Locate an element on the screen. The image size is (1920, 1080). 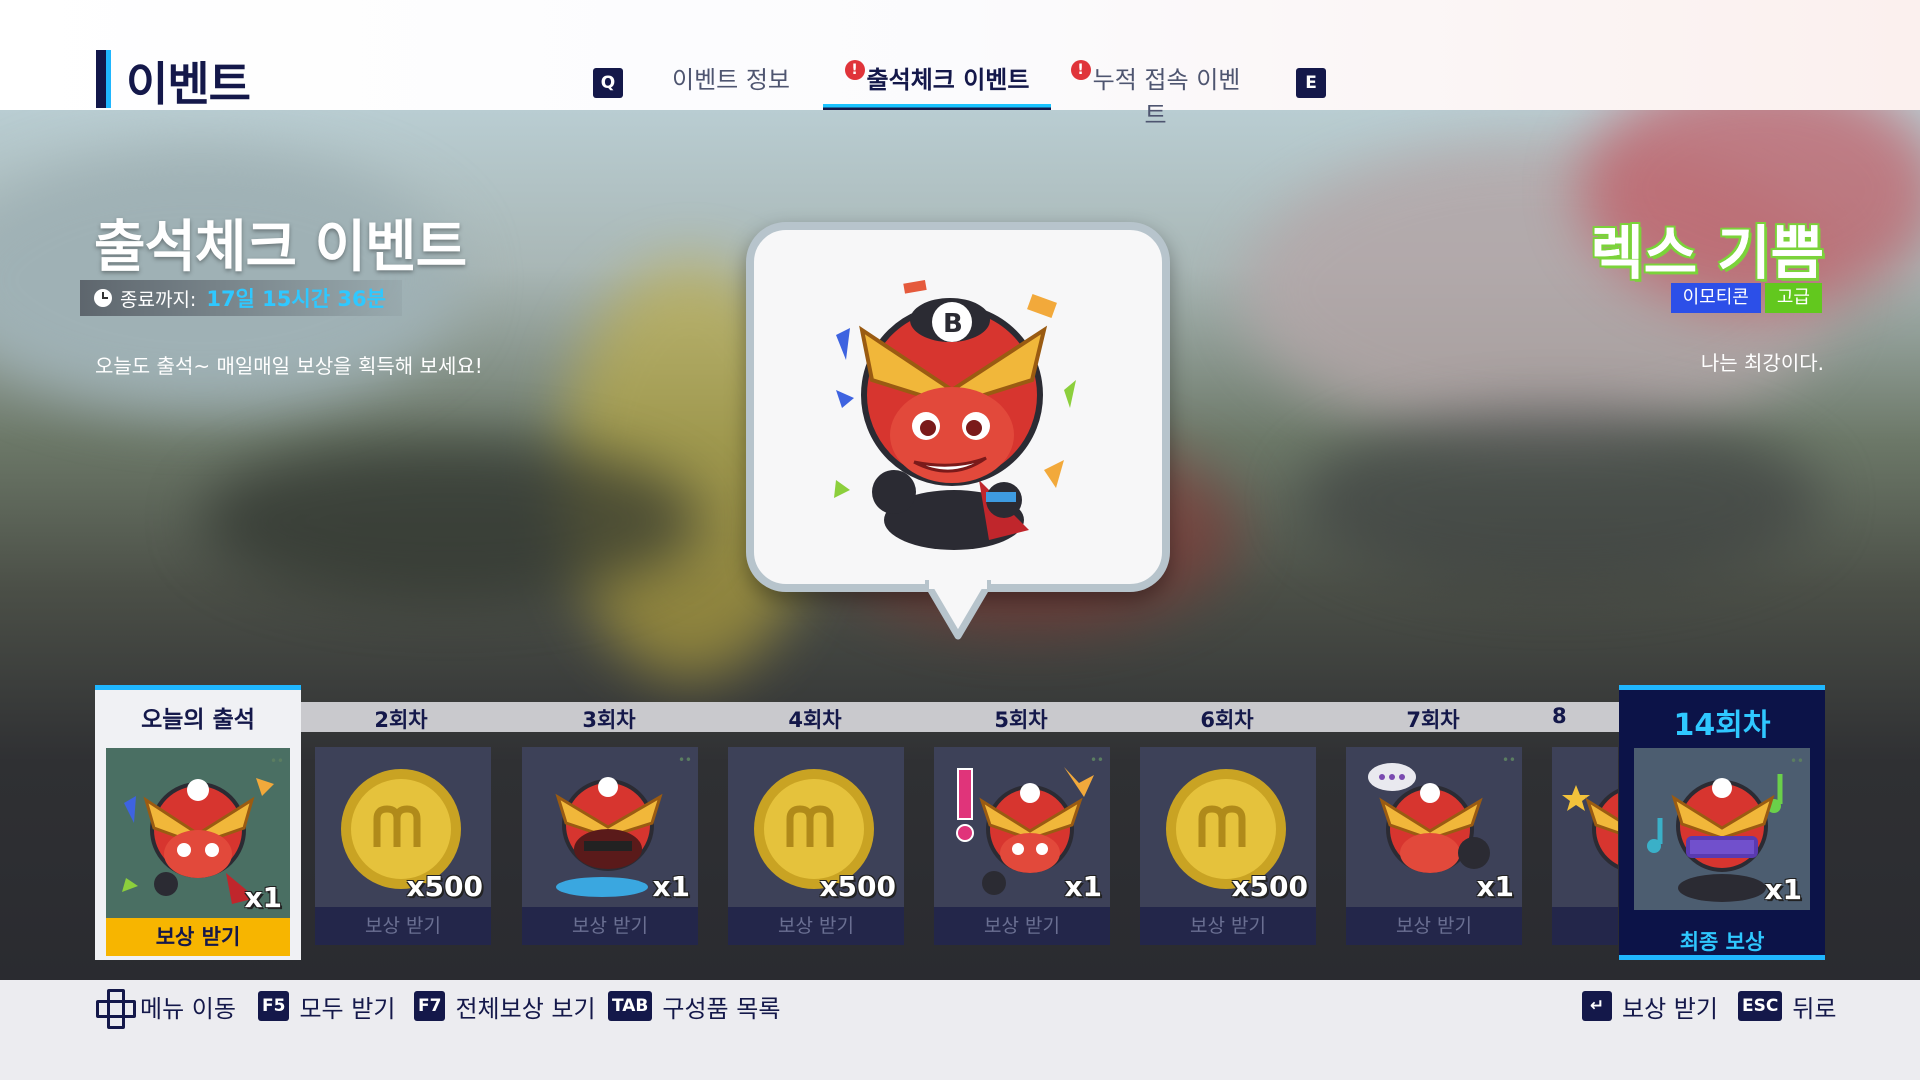
day-label: 8 is located at coordinates (1559, 716).